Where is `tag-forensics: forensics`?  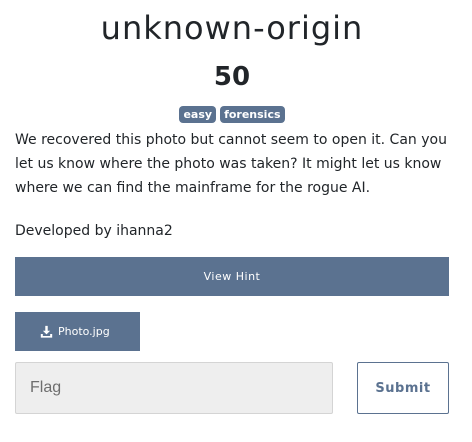 tag-forensics: forensics is located at coordinates (252, 114).